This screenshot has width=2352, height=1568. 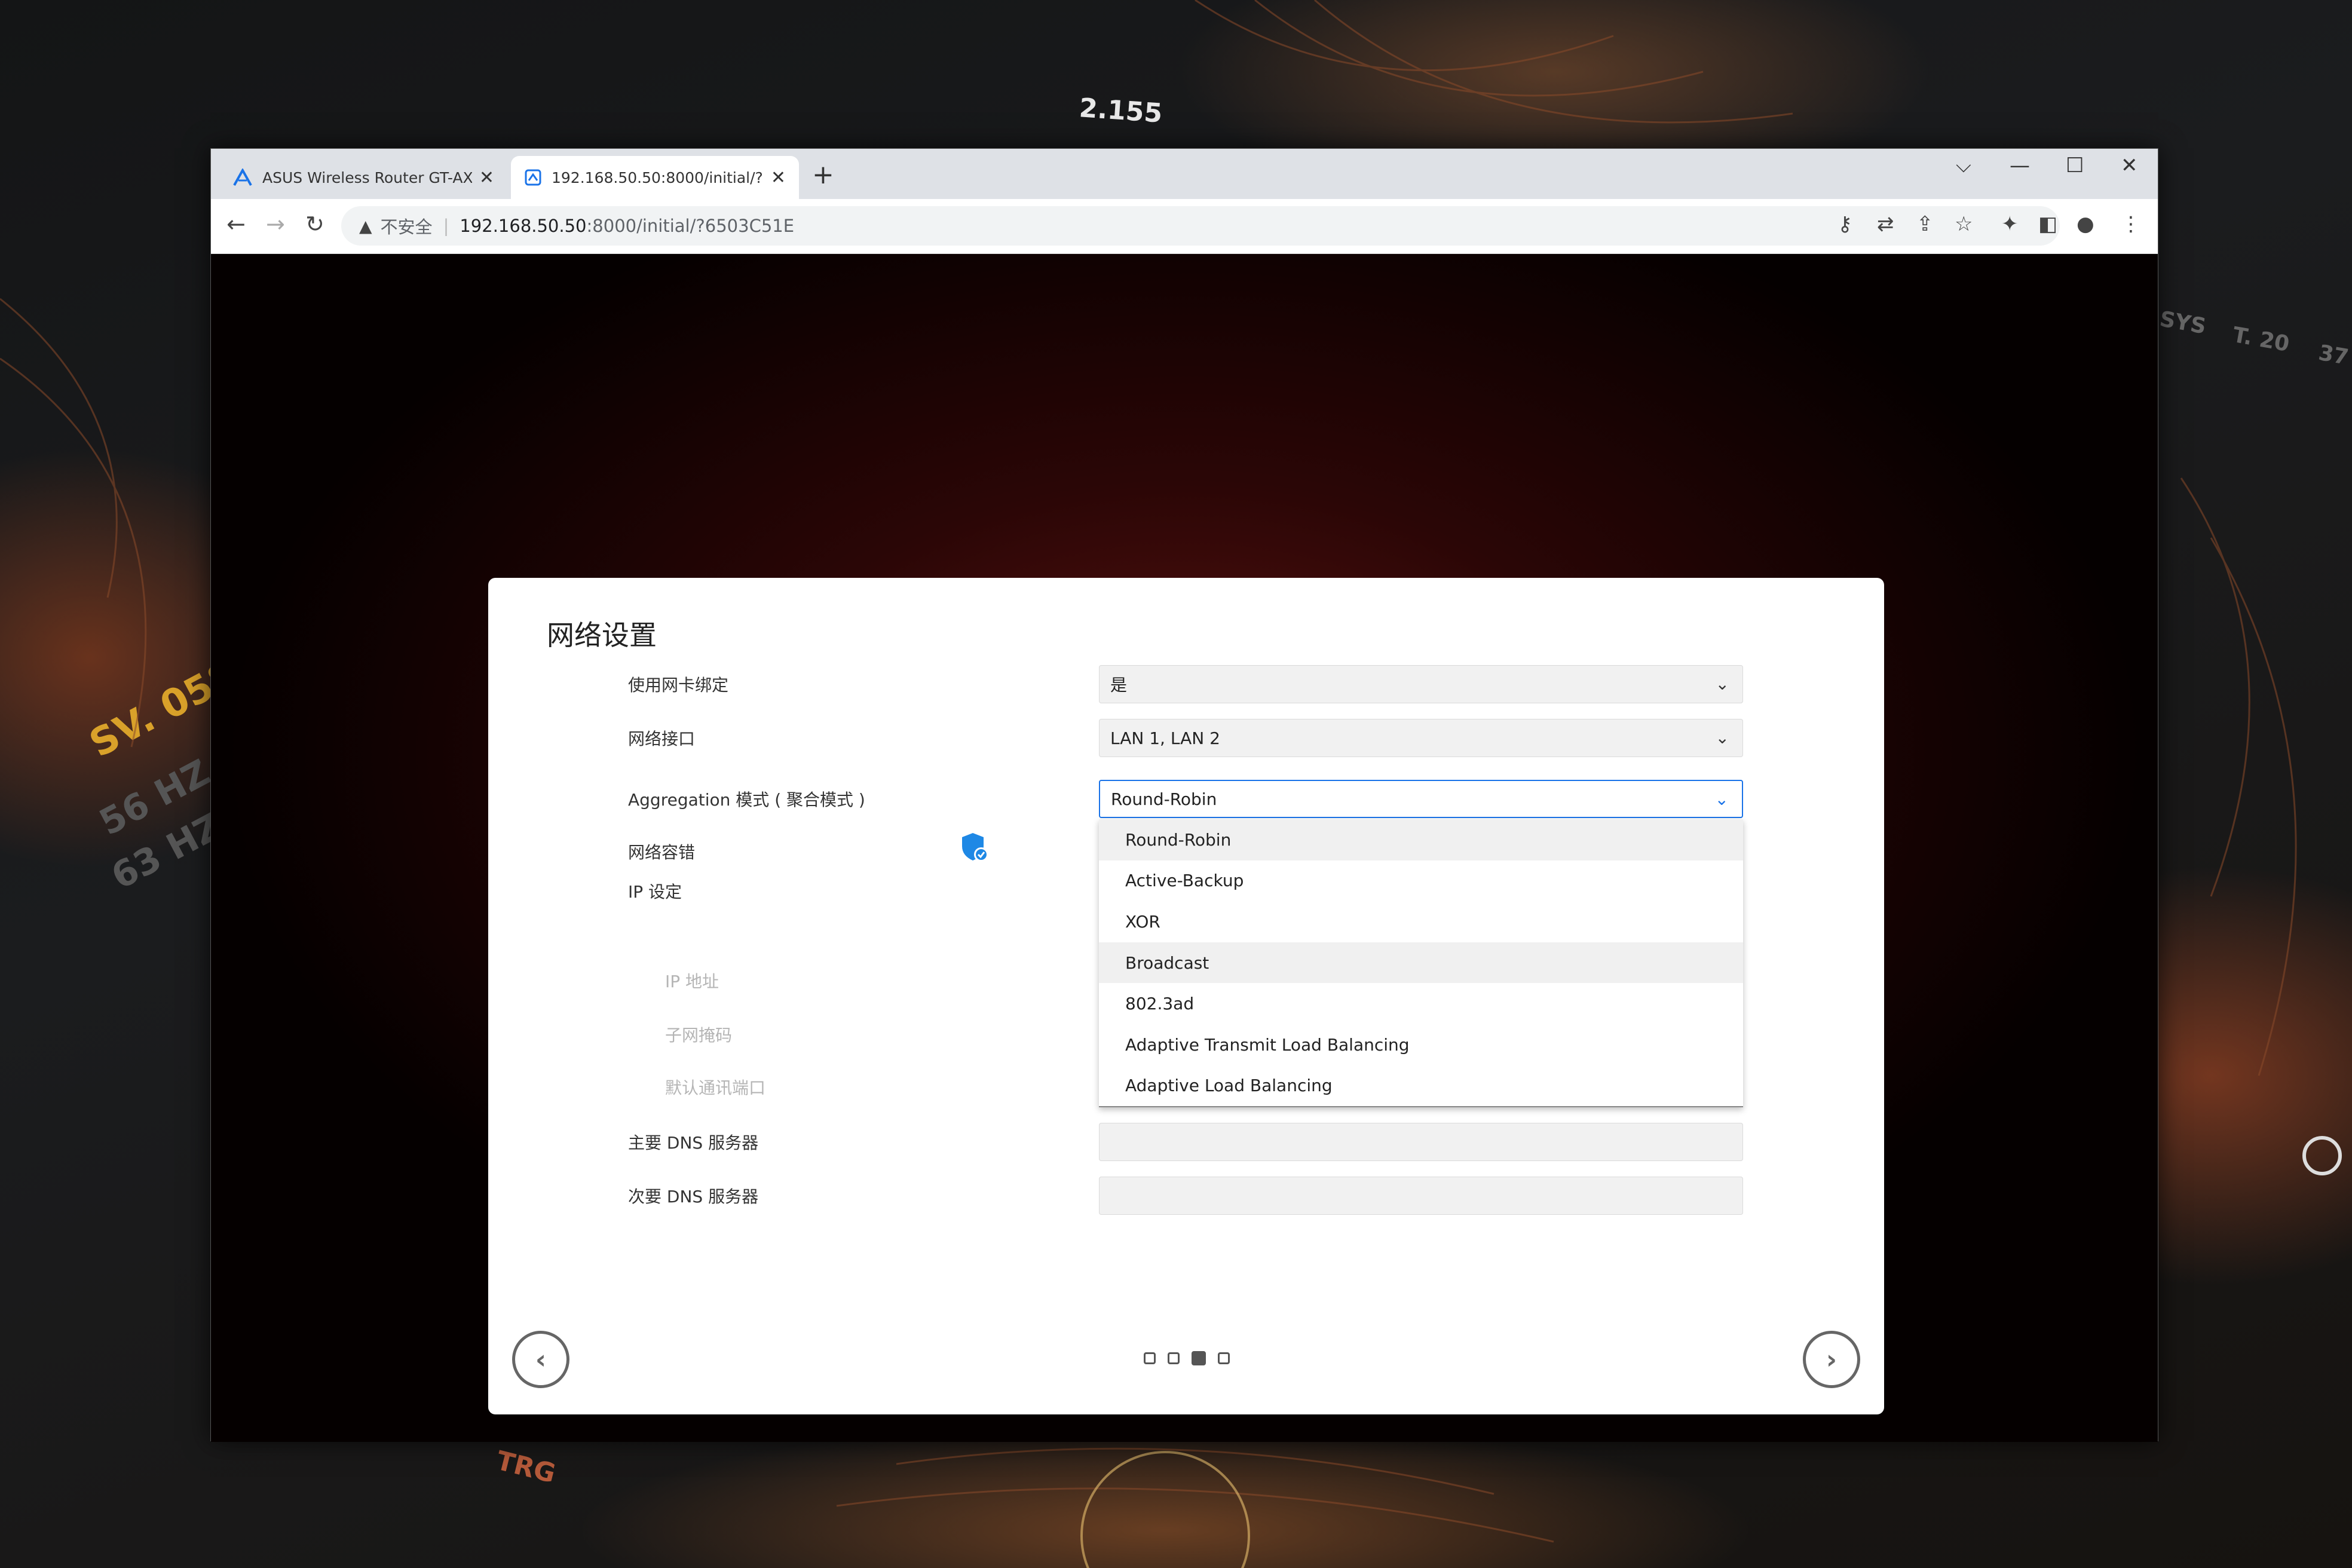 I want to click on interface-value: LAN 1, LAN 2, so click(x=1165, y=738).